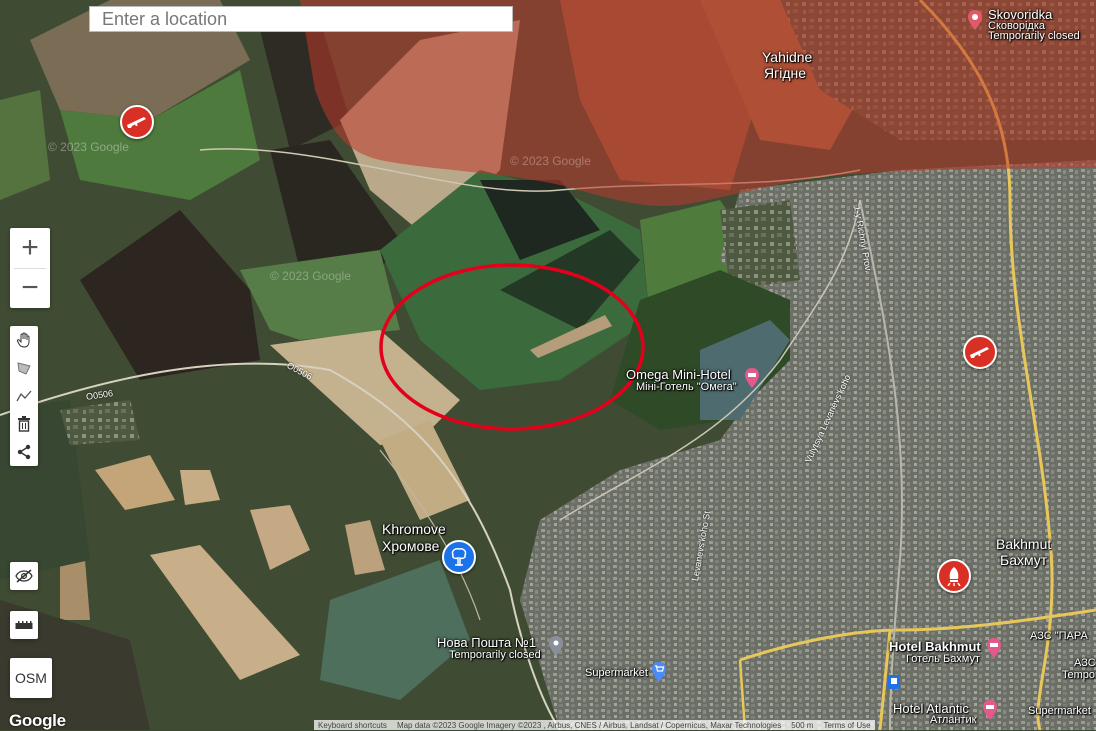 The height and width of the screenshot is (731, 1096). I want to click on scale-label: 500 m, so click(802, 725).